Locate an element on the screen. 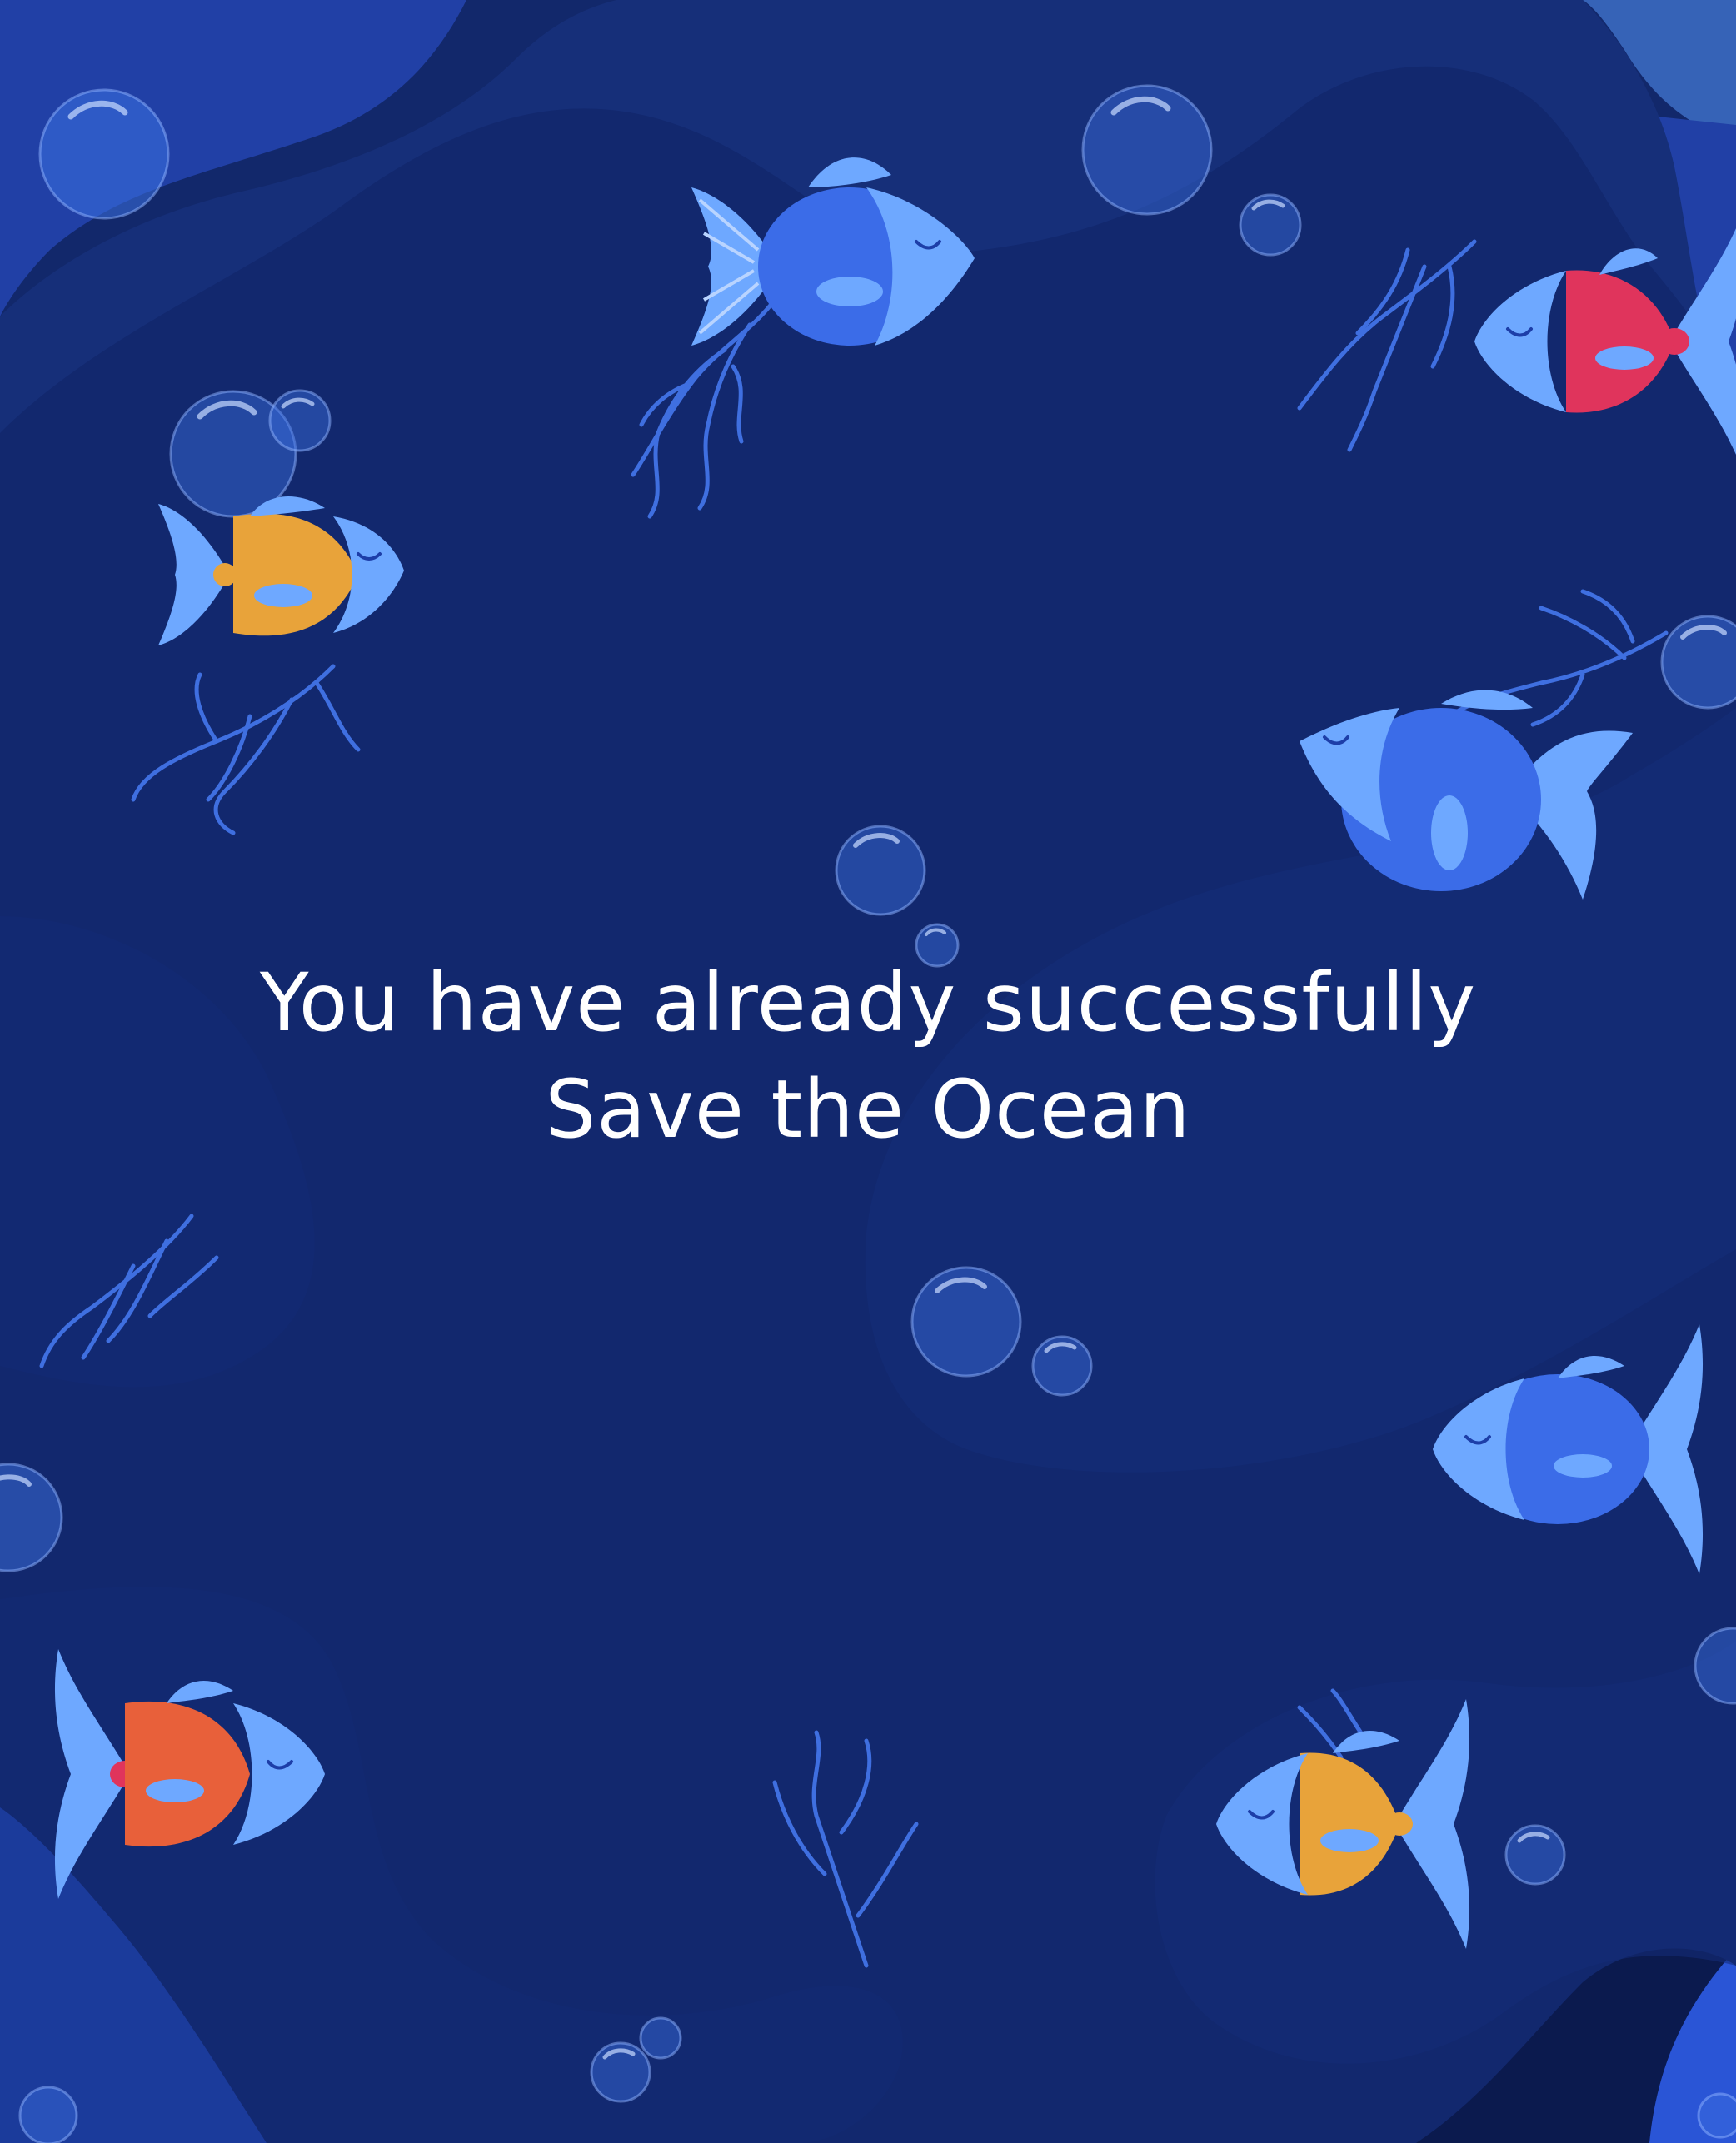 The height and width of the screenshot is (2143, 1736). message-line-1: You have already successfully is located at coordinates (868, 1002).